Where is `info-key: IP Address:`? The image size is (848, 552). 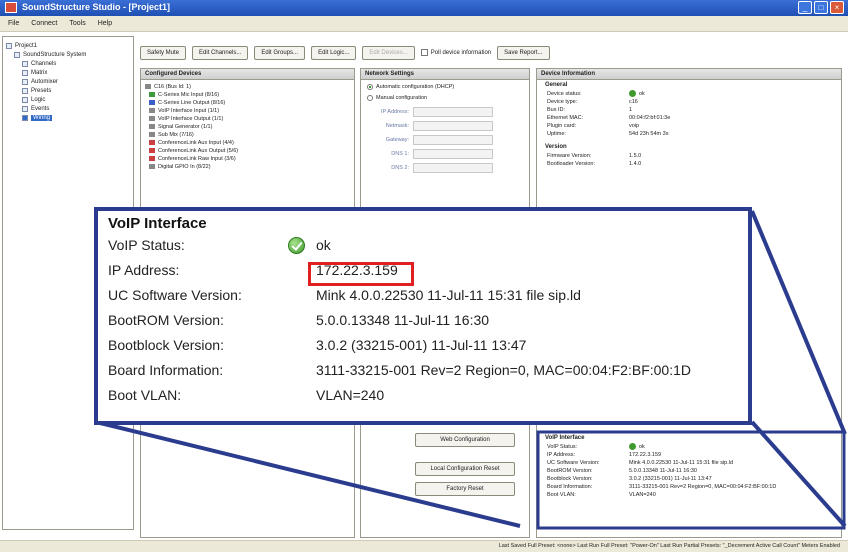 info-key: IP Address: is located at coordinates (561, 455).